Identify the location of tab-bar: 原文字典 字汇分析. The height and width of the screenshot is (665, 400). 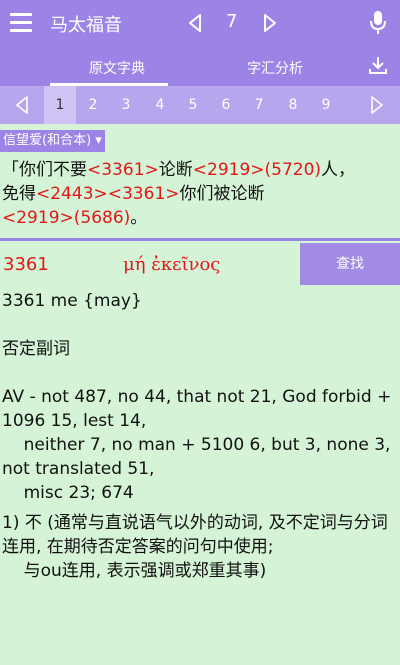
(200, 66).